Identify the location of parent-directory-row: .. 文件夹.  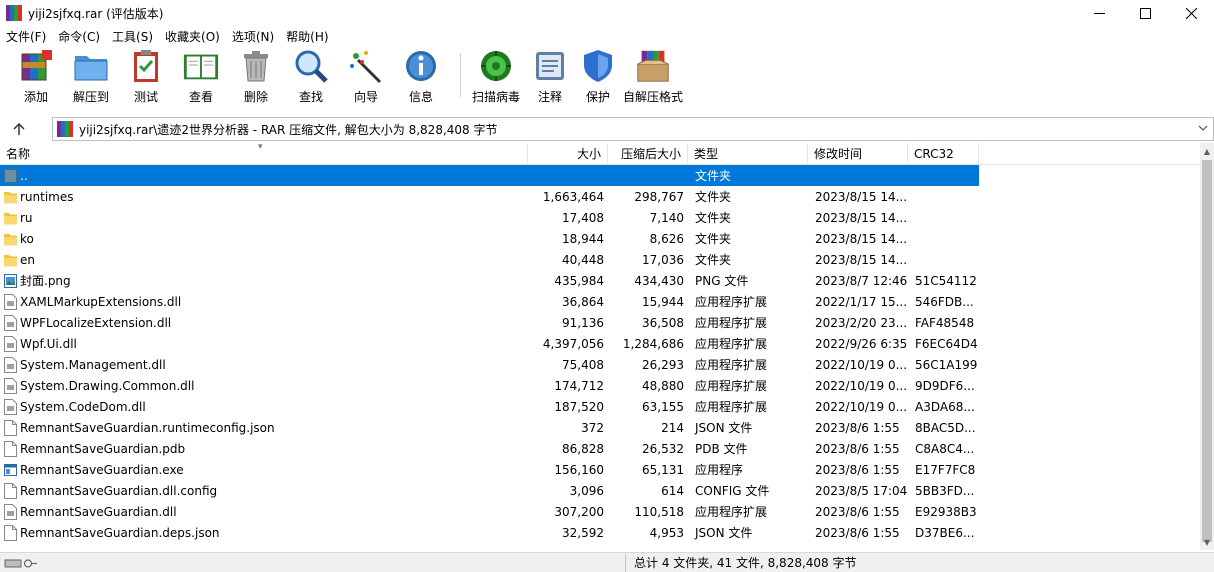
(489, 175).